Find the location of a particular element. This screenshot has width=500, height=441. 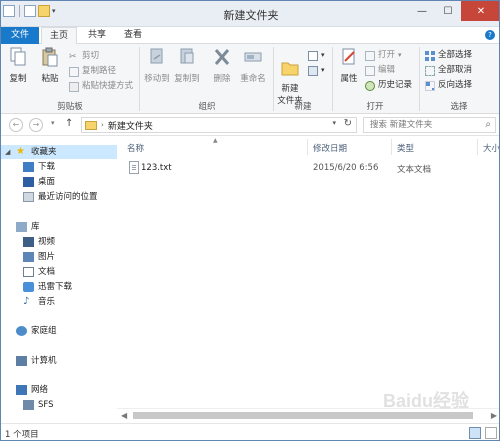

tab-file: 文件 is located at coordinates (20, 35).